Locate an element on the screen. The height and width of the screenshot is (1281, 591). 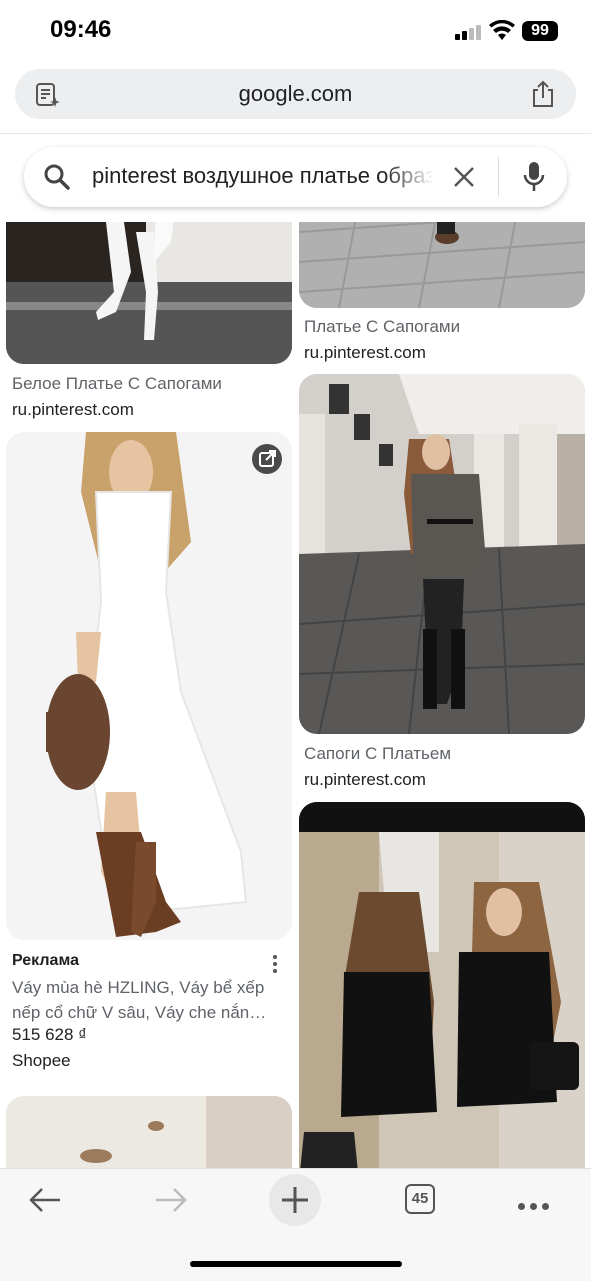
cellular-signal-icon is located at coordinates (469, 32).